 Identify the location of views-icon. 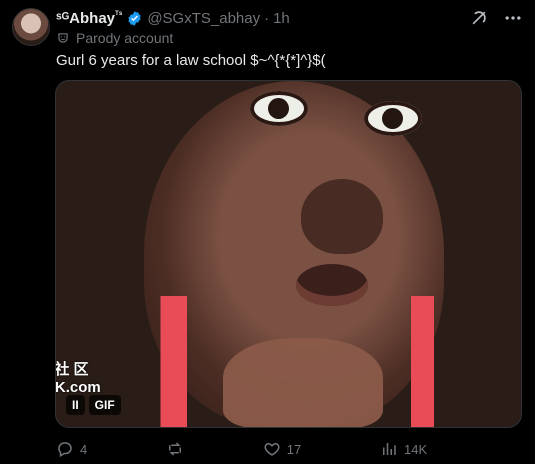
(389, 449).